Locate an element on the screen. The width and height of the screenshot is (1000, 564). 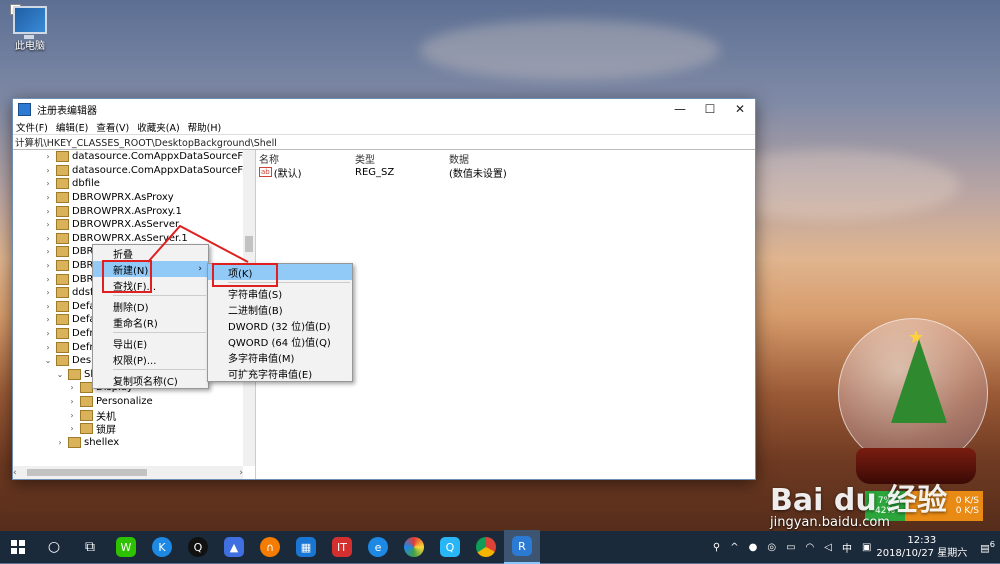
tray-app-icon: ● is located at coordinates (753, 547).